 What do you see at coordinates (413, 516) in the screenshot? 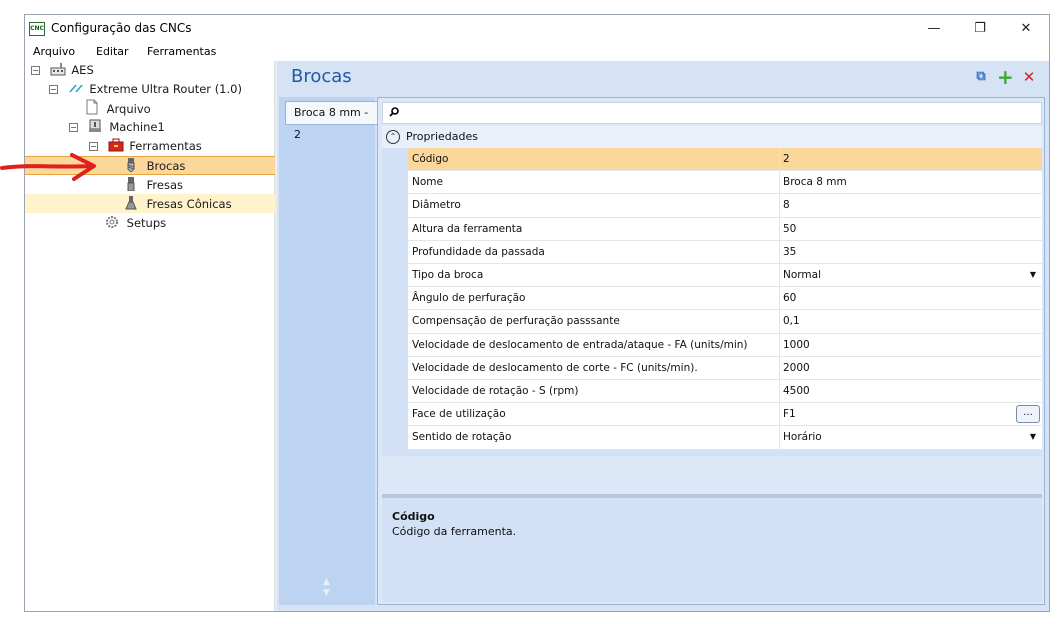
I see `description-title: Código` at bounding box center [413, 516].